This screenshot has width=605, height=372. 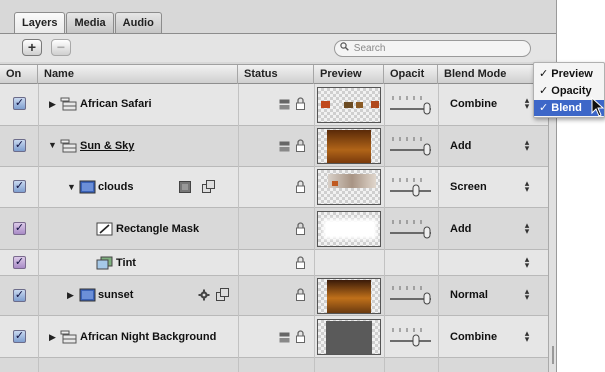 What do you see at coordinates (468, 187) in the screenshot?
I see `blend-mode-popup: Screen` at bounding box center [468, 187].